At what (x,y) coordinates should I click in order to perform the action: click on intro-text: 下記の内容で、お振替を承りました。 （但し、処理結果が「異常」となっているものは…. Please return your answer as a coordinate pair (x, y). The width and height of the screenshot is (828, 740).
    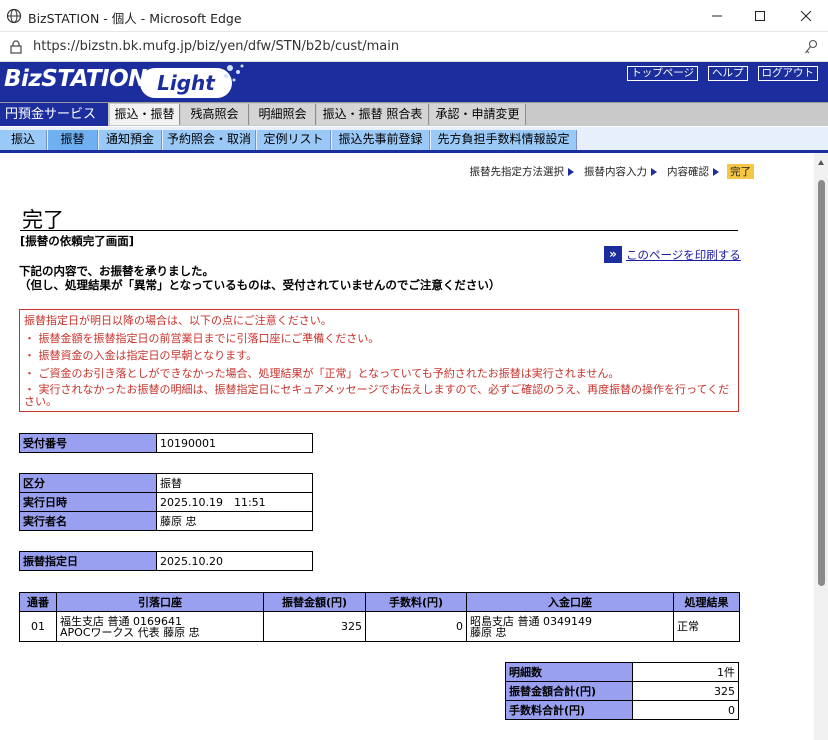
    Looking at the image, I should click on (259, 278).